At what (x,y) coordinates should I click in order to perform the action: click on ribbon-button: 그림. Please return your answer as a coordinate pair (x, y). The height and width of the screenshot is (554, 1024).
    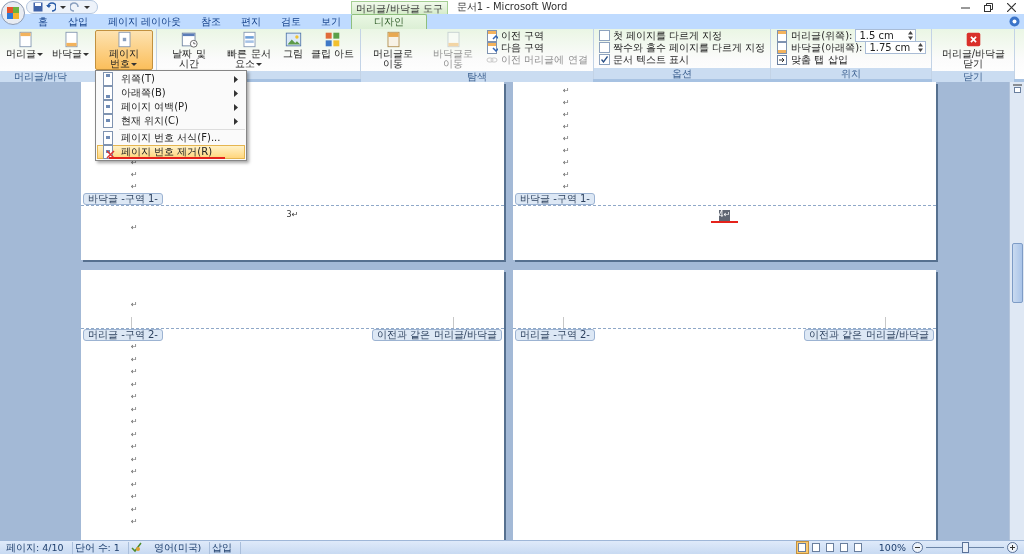
    Looking at the image, I should click on (293, 45).